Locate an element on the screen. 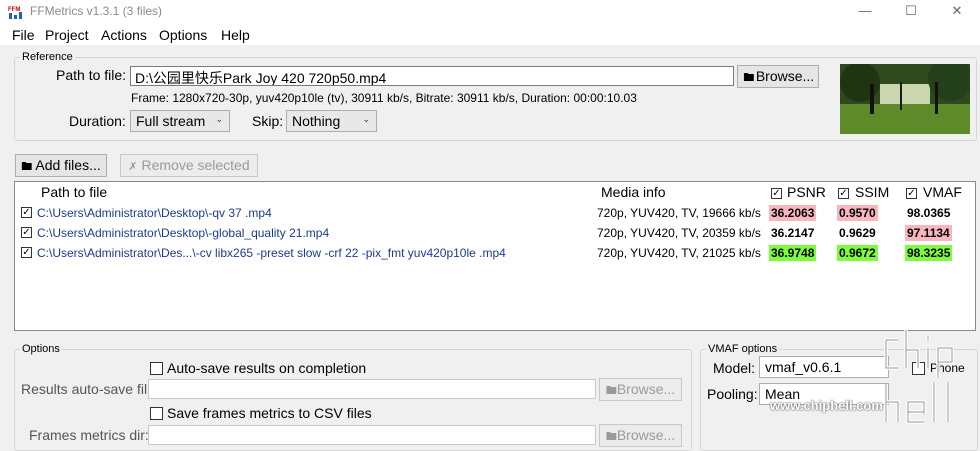  menu-file: File is located at coordinates (23, 35).